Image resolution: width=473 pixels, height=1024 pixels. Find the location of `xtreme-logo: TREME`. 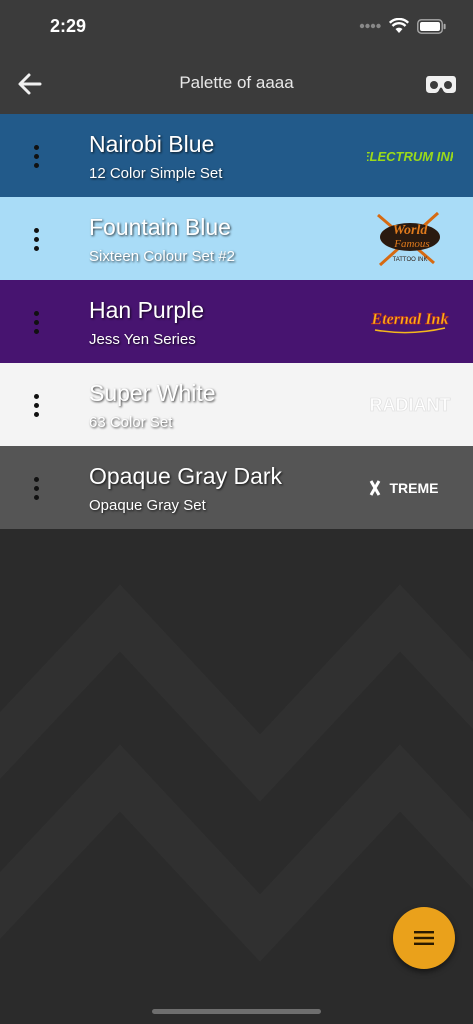

xtreme-logo: TREME is located at coordinates (410, 488).